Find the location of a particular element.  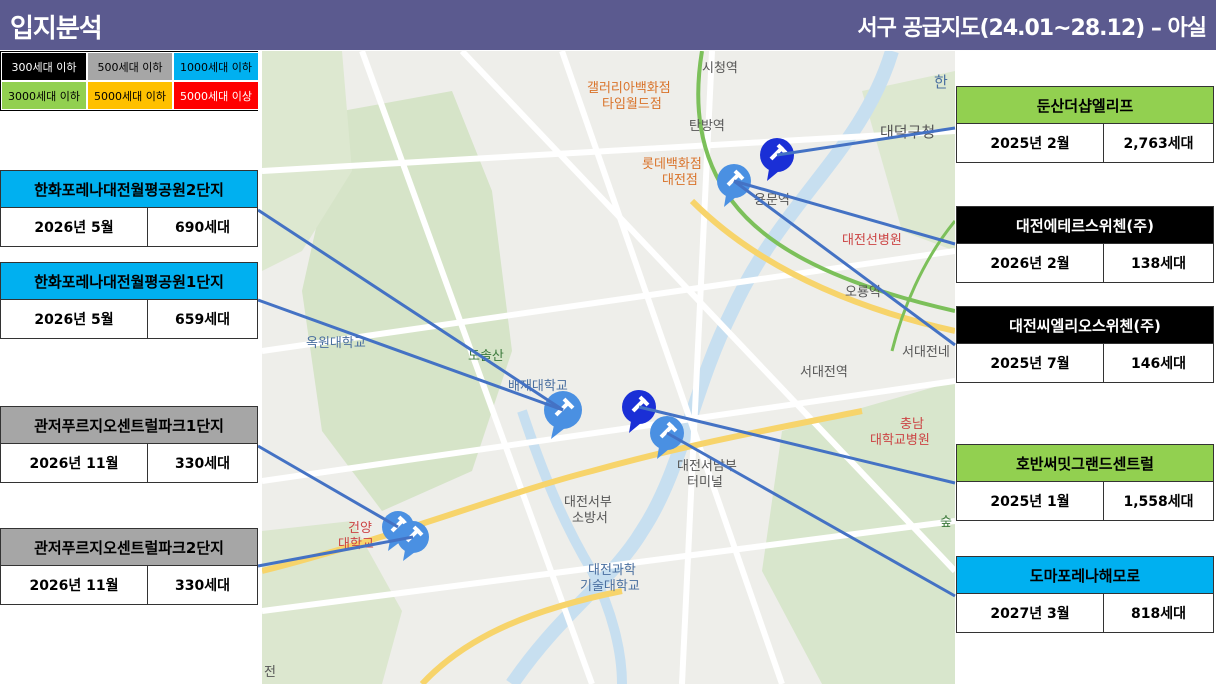

map-label-fire-station: 소방서 is located at coordinates (590, 518).